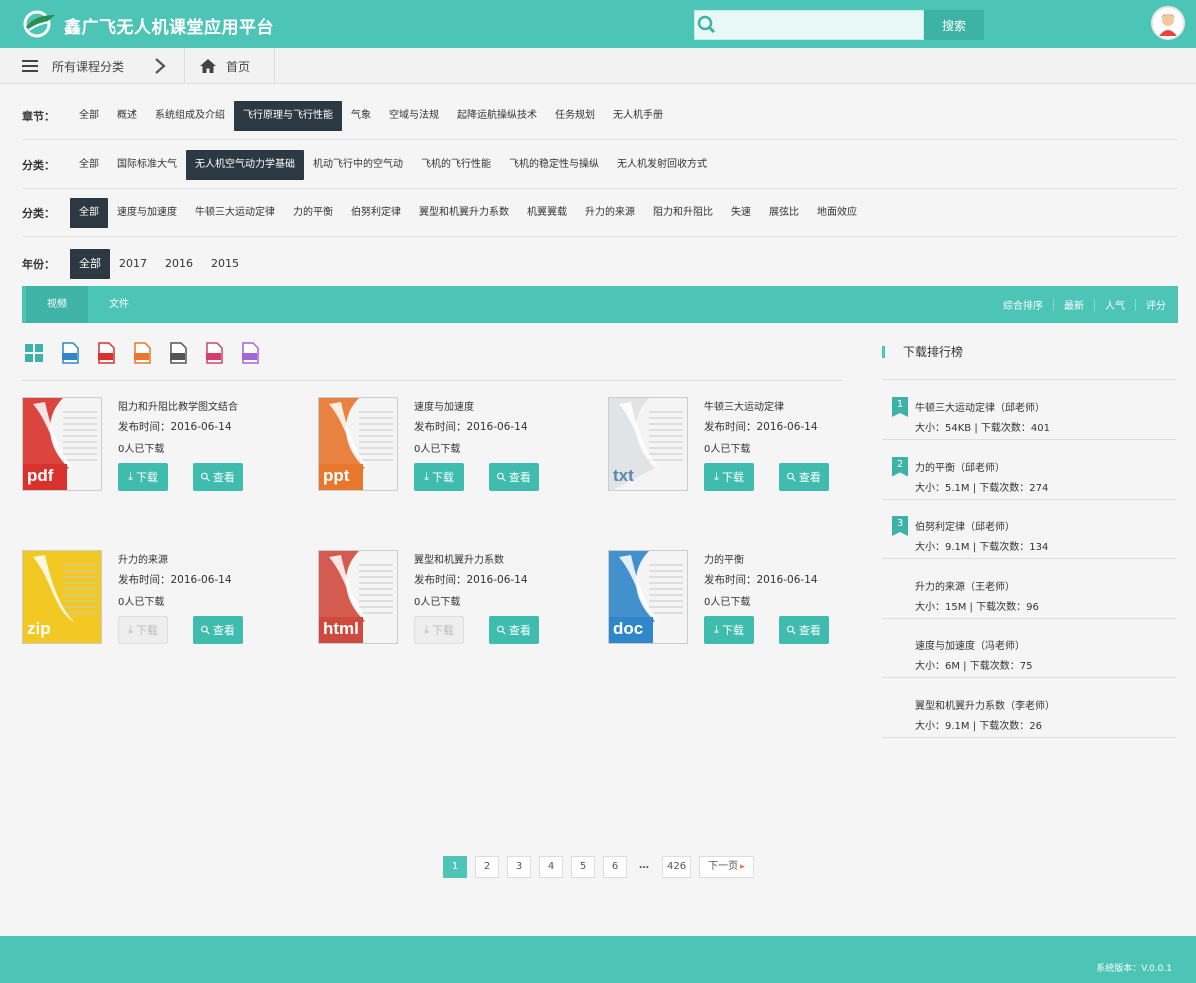 Image resolution: width=1196 pixels, height=983 pixels. Describe the element at coordinates (837, 213) in the screenshot. I see `subcategory-filter-item: 地面效应` at that location.